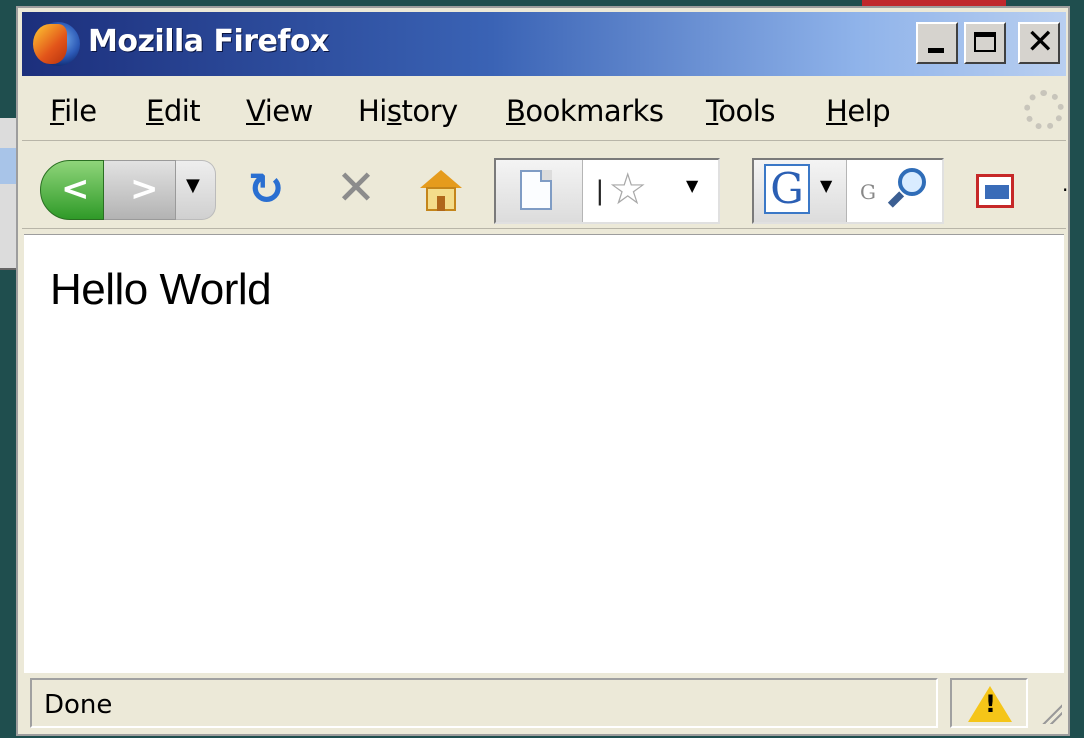  I want to click on toolbar-overflow-chevron: ·, so click(1065, 190).